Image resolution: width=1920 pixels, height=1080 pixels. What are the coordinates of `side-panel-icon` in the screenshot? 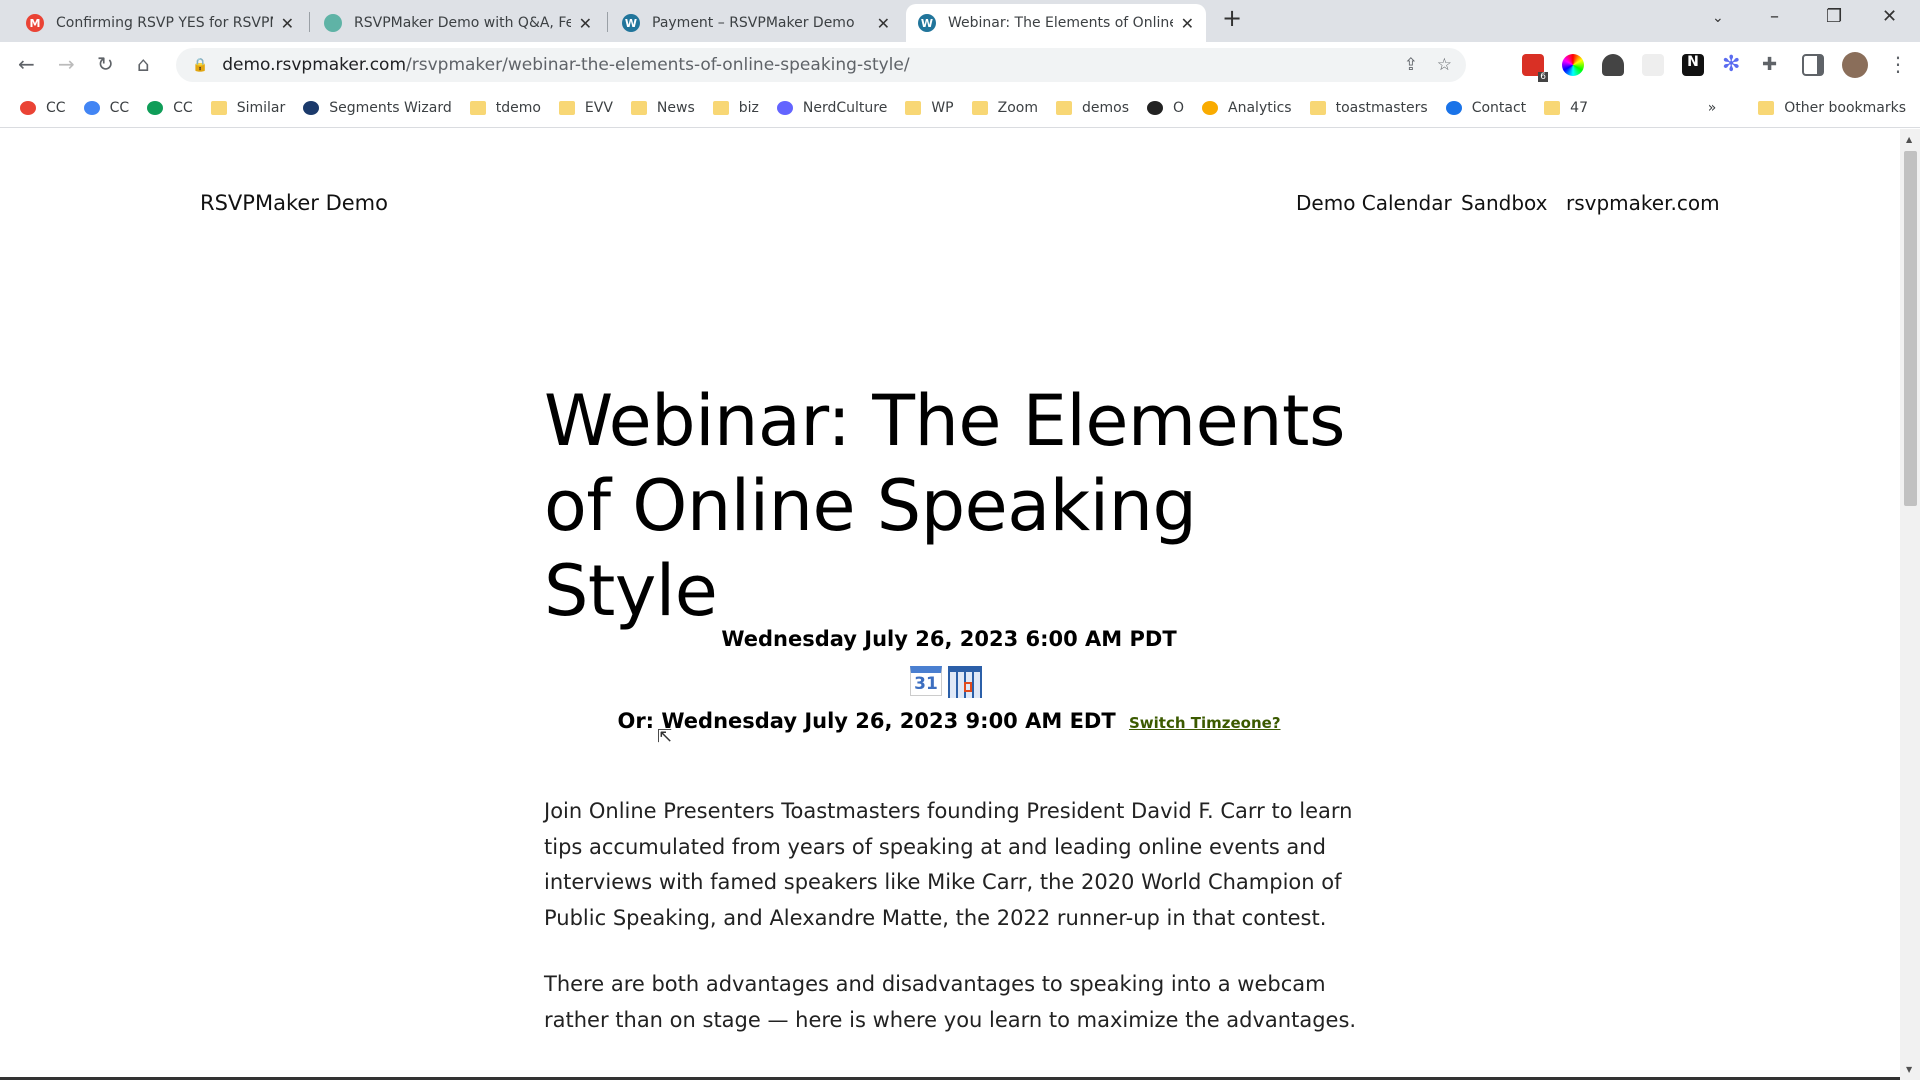 It's located at (1813, 65).